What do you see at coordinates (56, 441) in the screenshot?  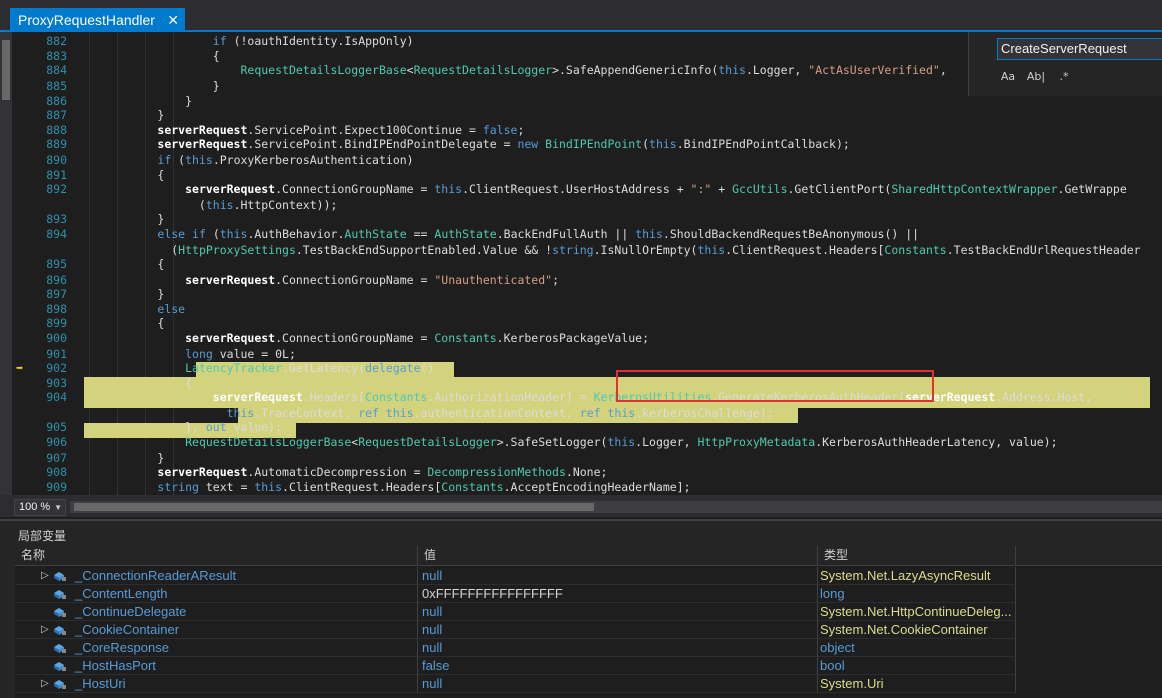 I see `line-number: 906` at bounding box center [56, 441].